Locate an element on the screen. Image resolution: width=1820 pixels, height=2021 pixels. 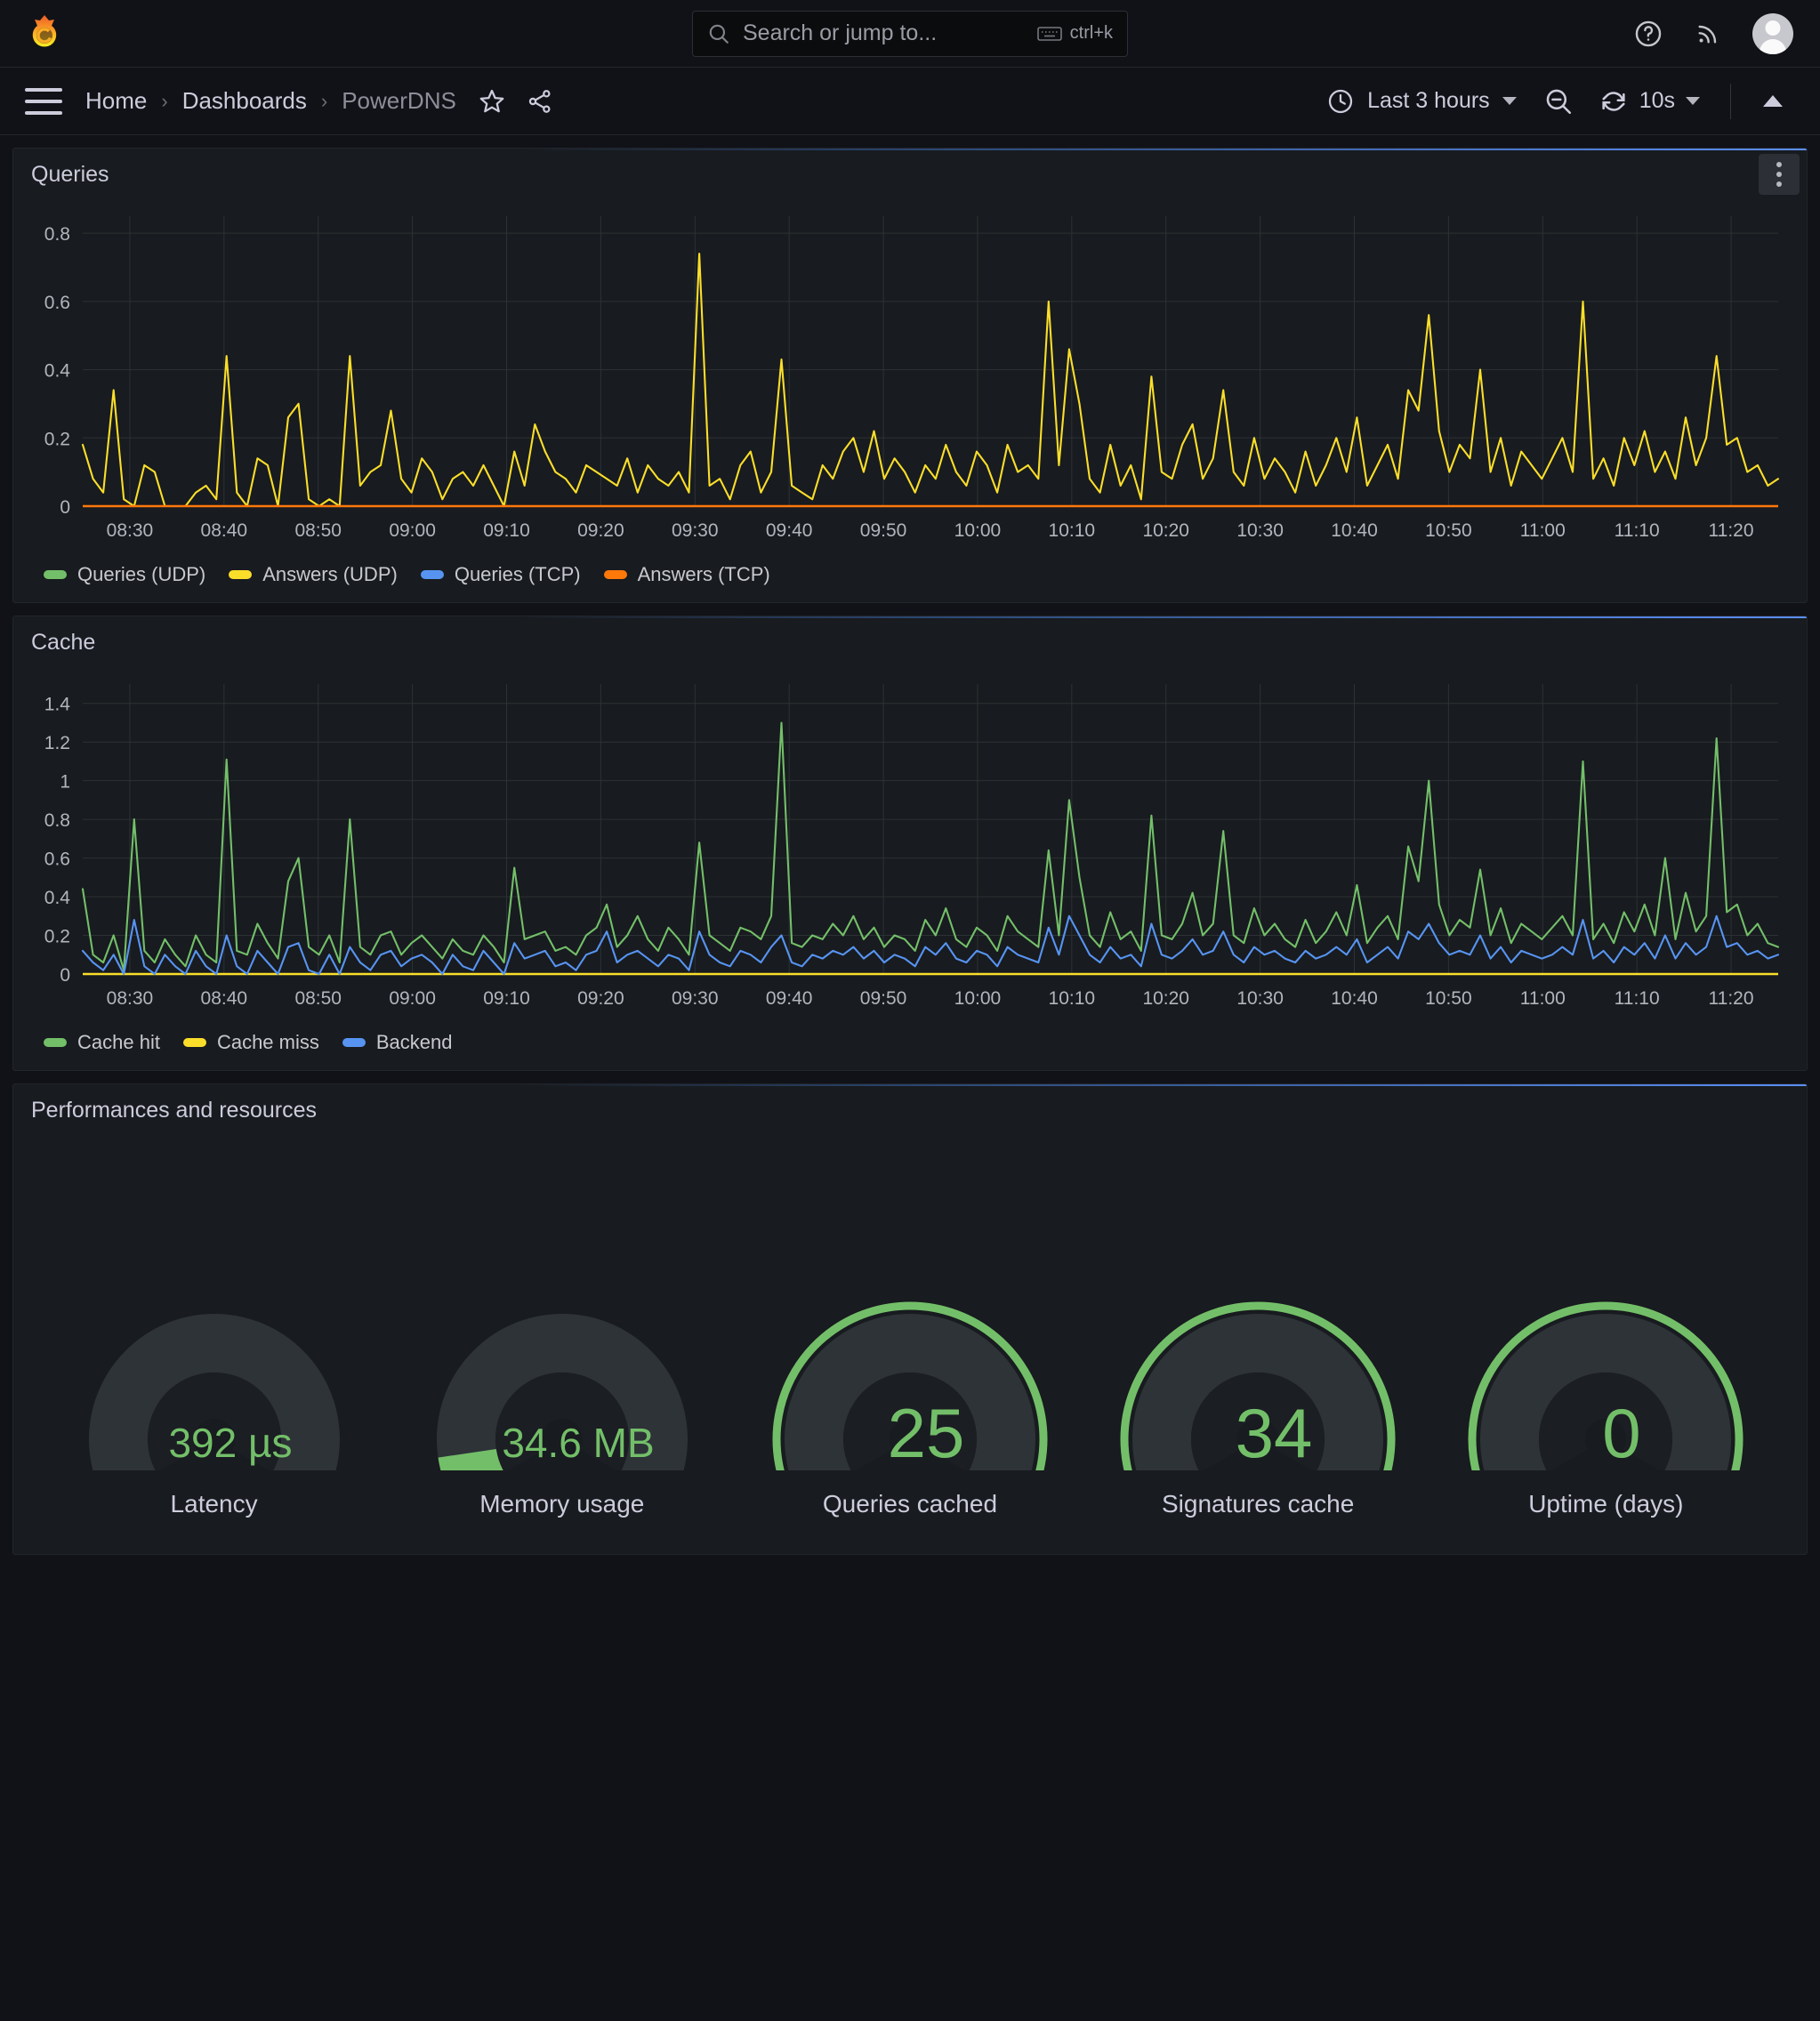
breadcrumb-item-dashboards: Dashboards is located at coordinates (244, 101).